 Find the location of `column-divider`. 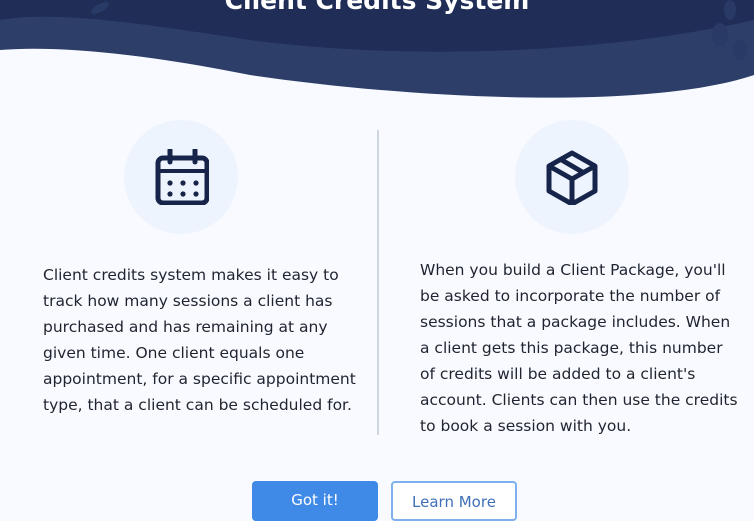

column-divider is located at coordinates (378, 282).